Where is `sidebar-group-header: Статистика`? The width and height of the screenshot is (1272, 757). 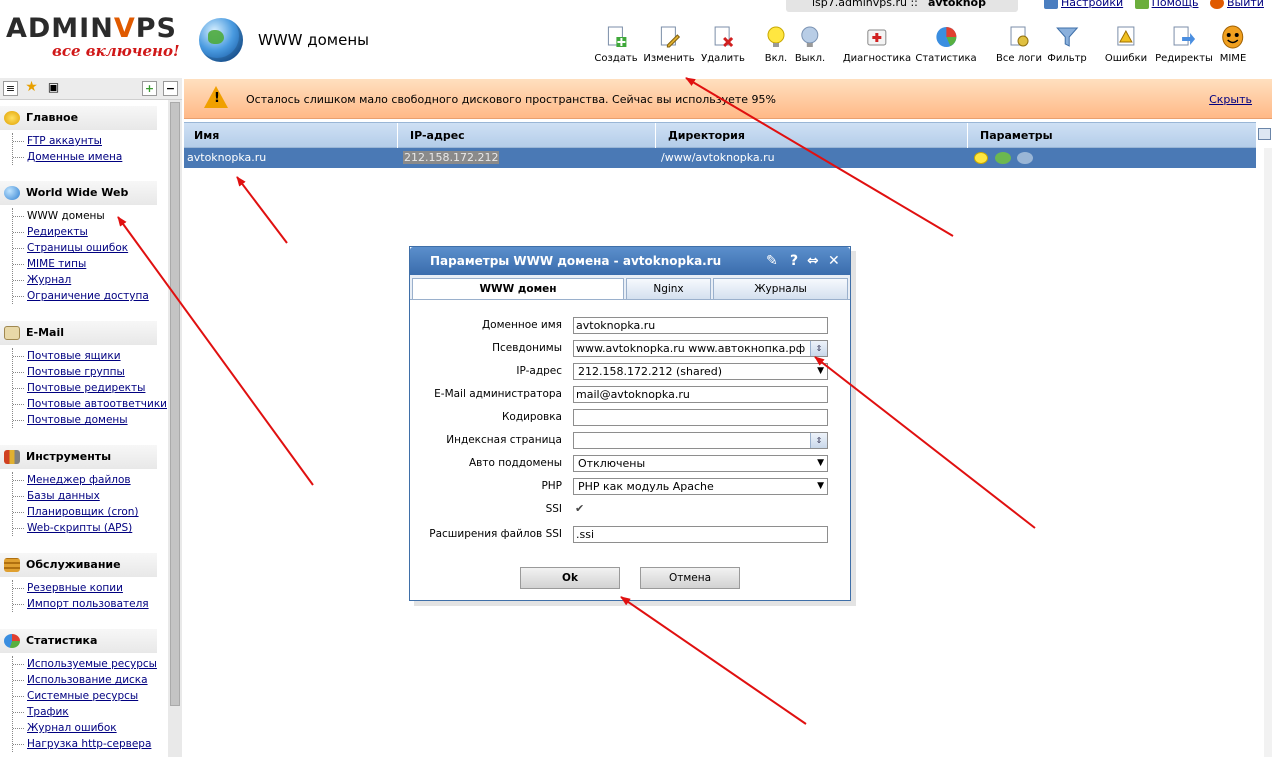
sidebar-group-header: Статистика is located at coordinates (78, 641).